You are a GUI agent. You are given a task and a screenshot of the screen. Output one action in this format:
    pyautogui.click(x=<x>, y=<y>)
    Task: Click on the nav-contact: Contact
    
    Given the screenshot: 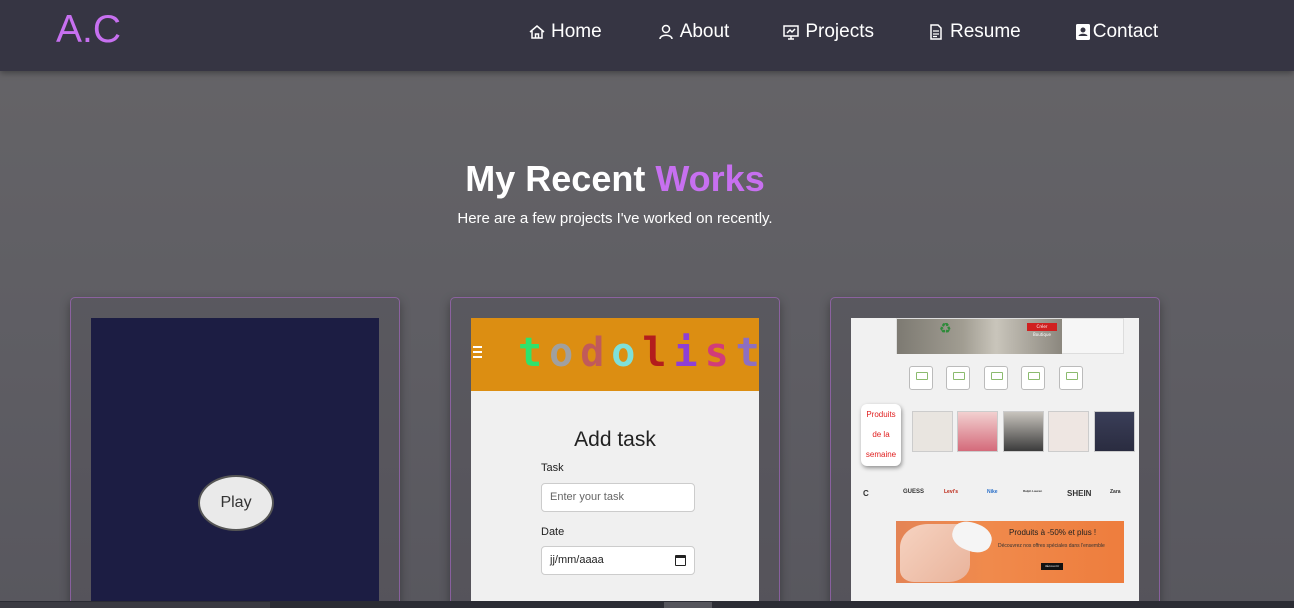 What is the action you would take?
    pyautogui.click(x=1116, y=32)
    